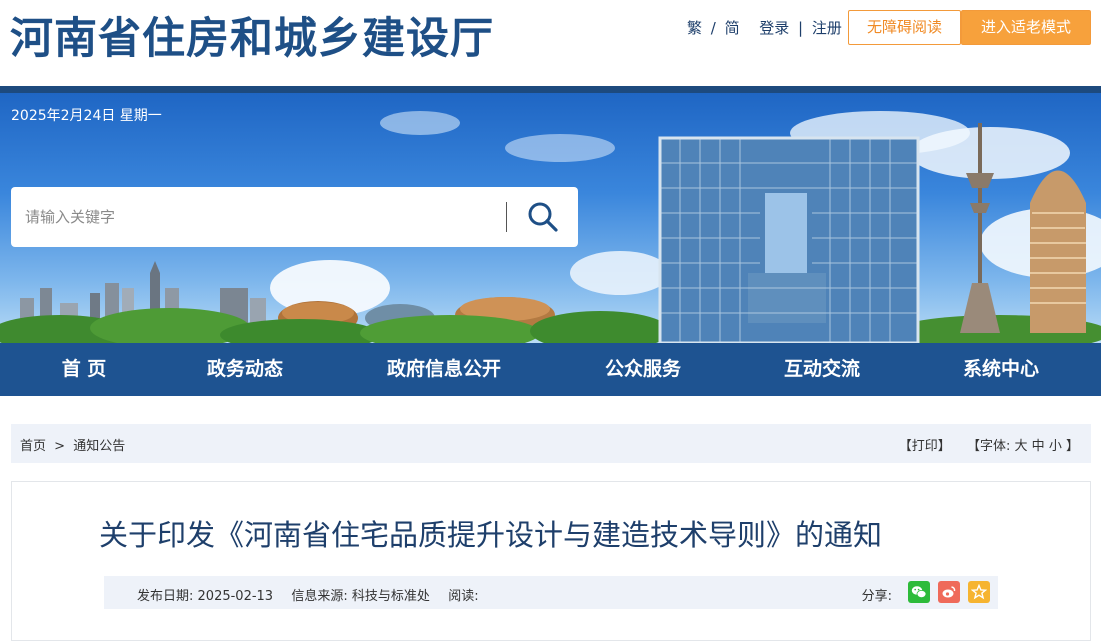 Image resolution: width=1101 pixels, height=641 pixels. What do you see at coordinates (235, 596) in the screenshot?
I see `publish-date: 2025-02-13` at bounding box center [235, 596].